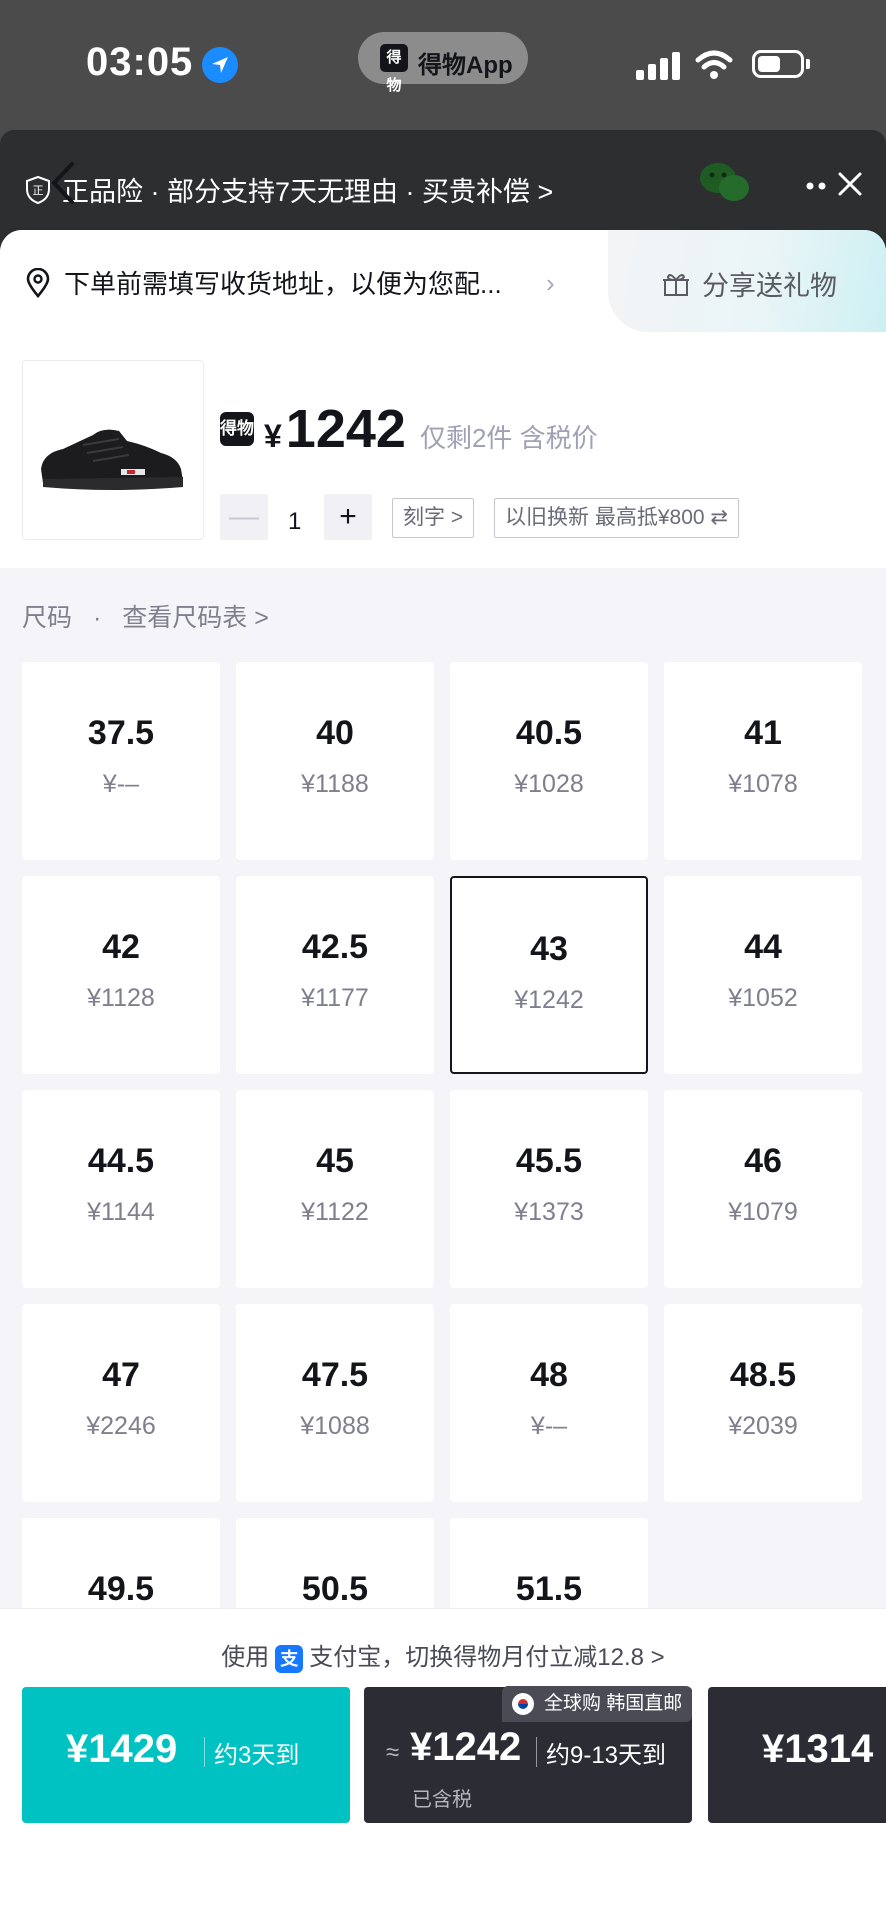 The height and width of the screenshot is (1920, 886). I want to click on tax-included-note: 已含税, so click(442, 1800).